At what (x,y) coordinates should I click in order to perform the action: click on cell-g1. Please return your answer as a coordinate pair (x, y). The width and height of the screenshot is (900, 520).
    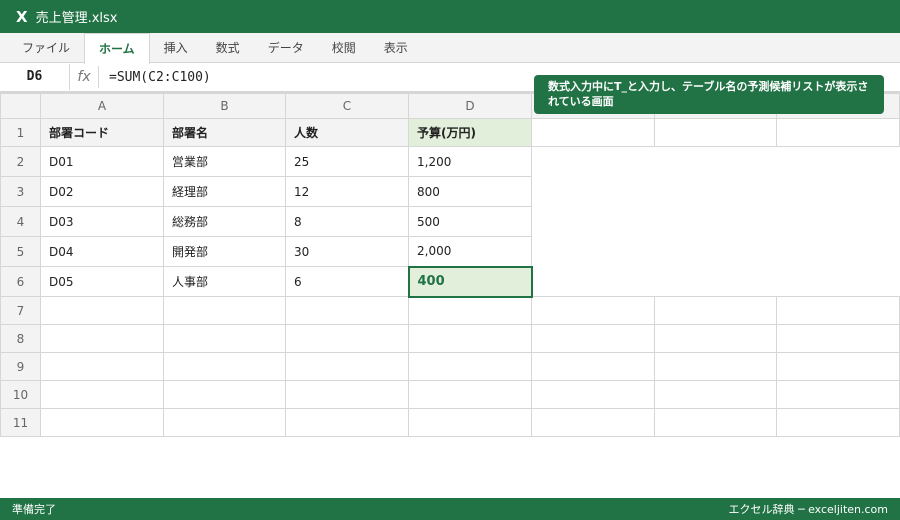
    Looking at the image, I should click on (838, 132).